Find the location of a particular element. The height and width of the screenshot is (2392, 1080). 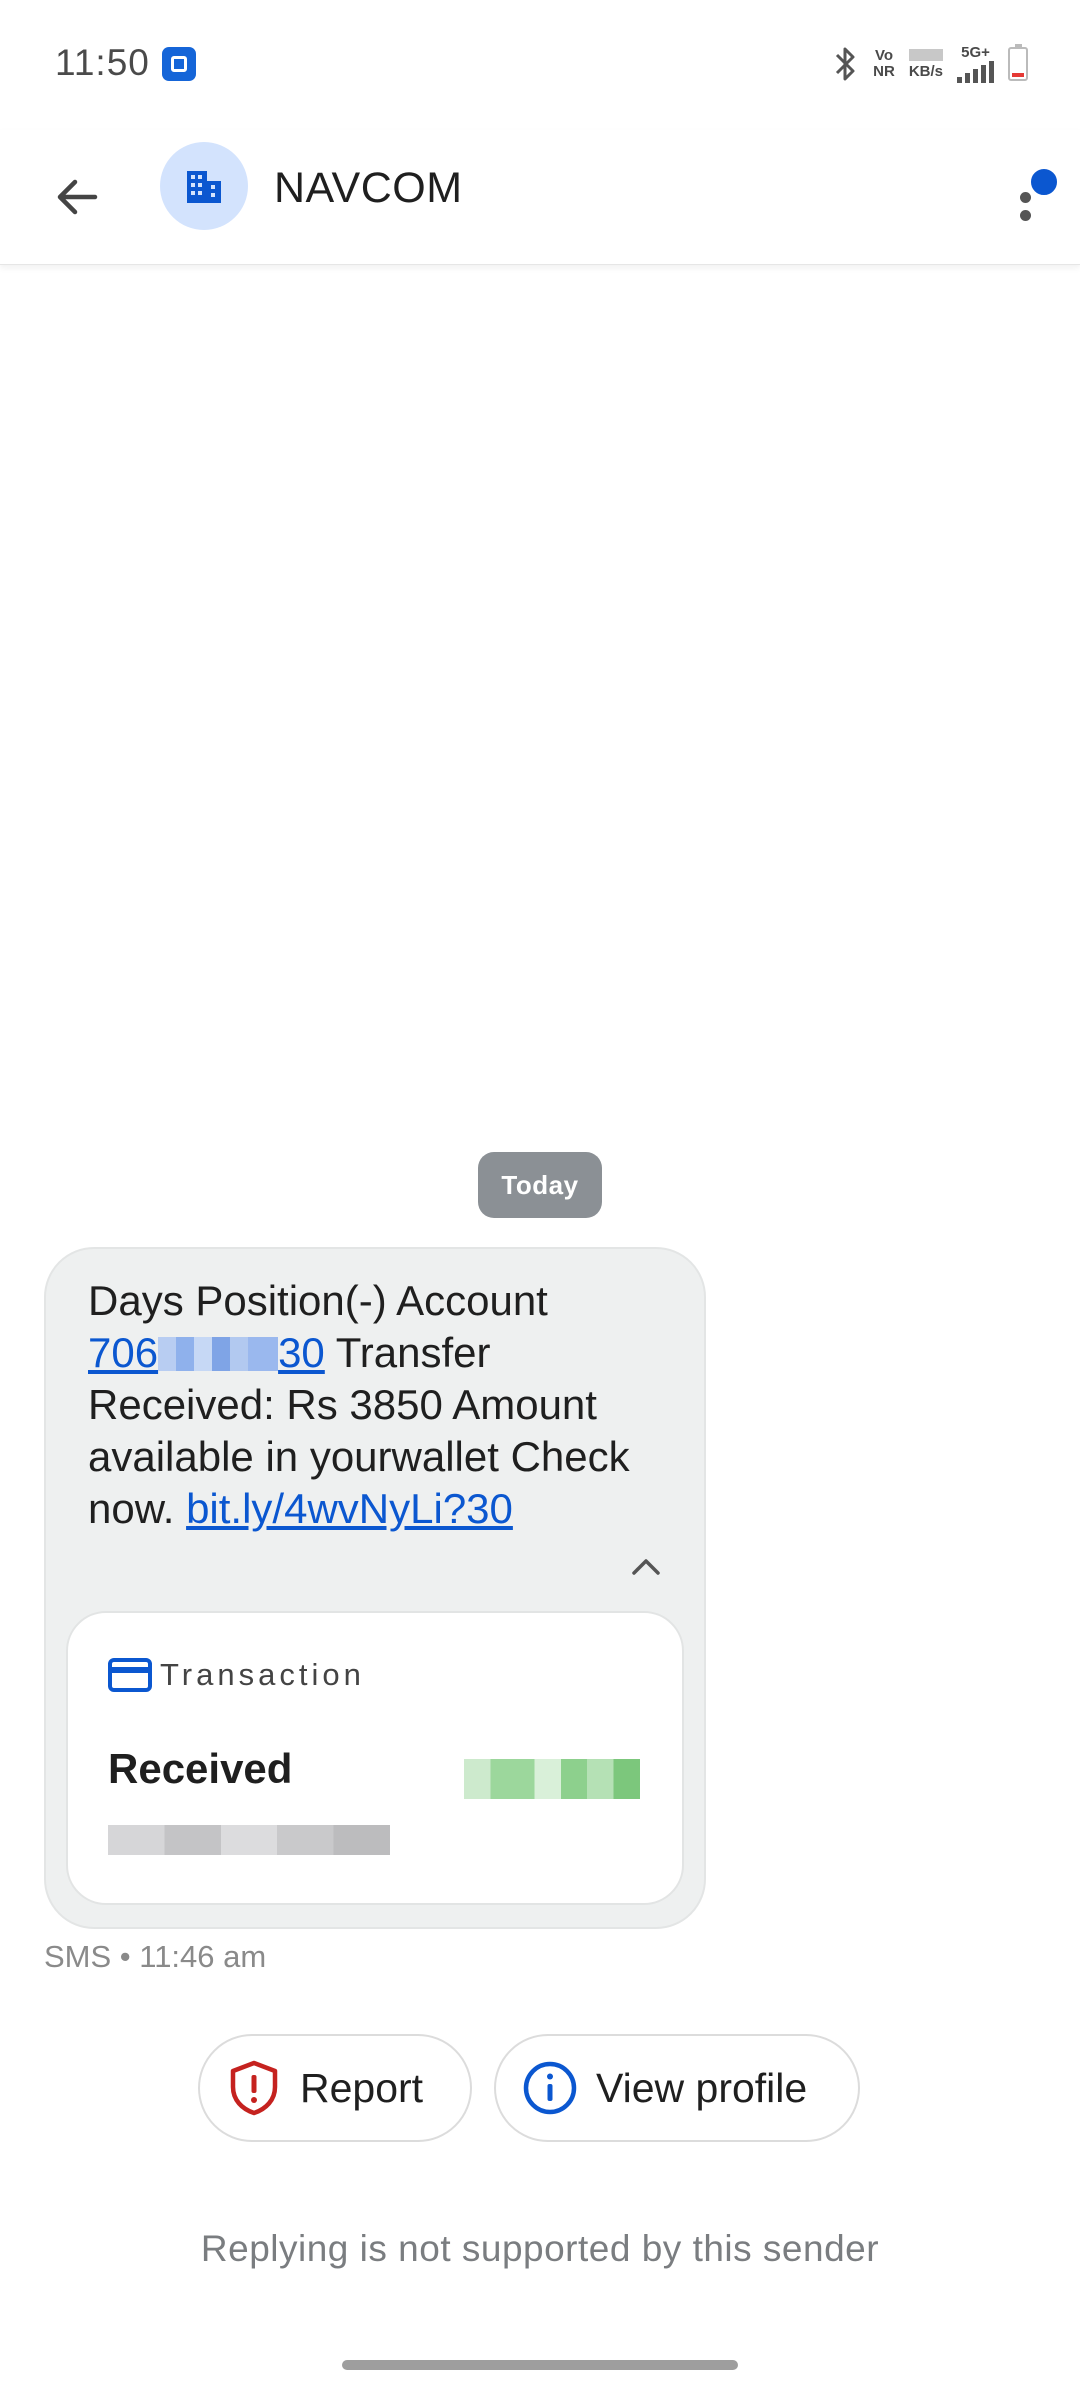

more-options-button is located at coordinates (1027, 195).